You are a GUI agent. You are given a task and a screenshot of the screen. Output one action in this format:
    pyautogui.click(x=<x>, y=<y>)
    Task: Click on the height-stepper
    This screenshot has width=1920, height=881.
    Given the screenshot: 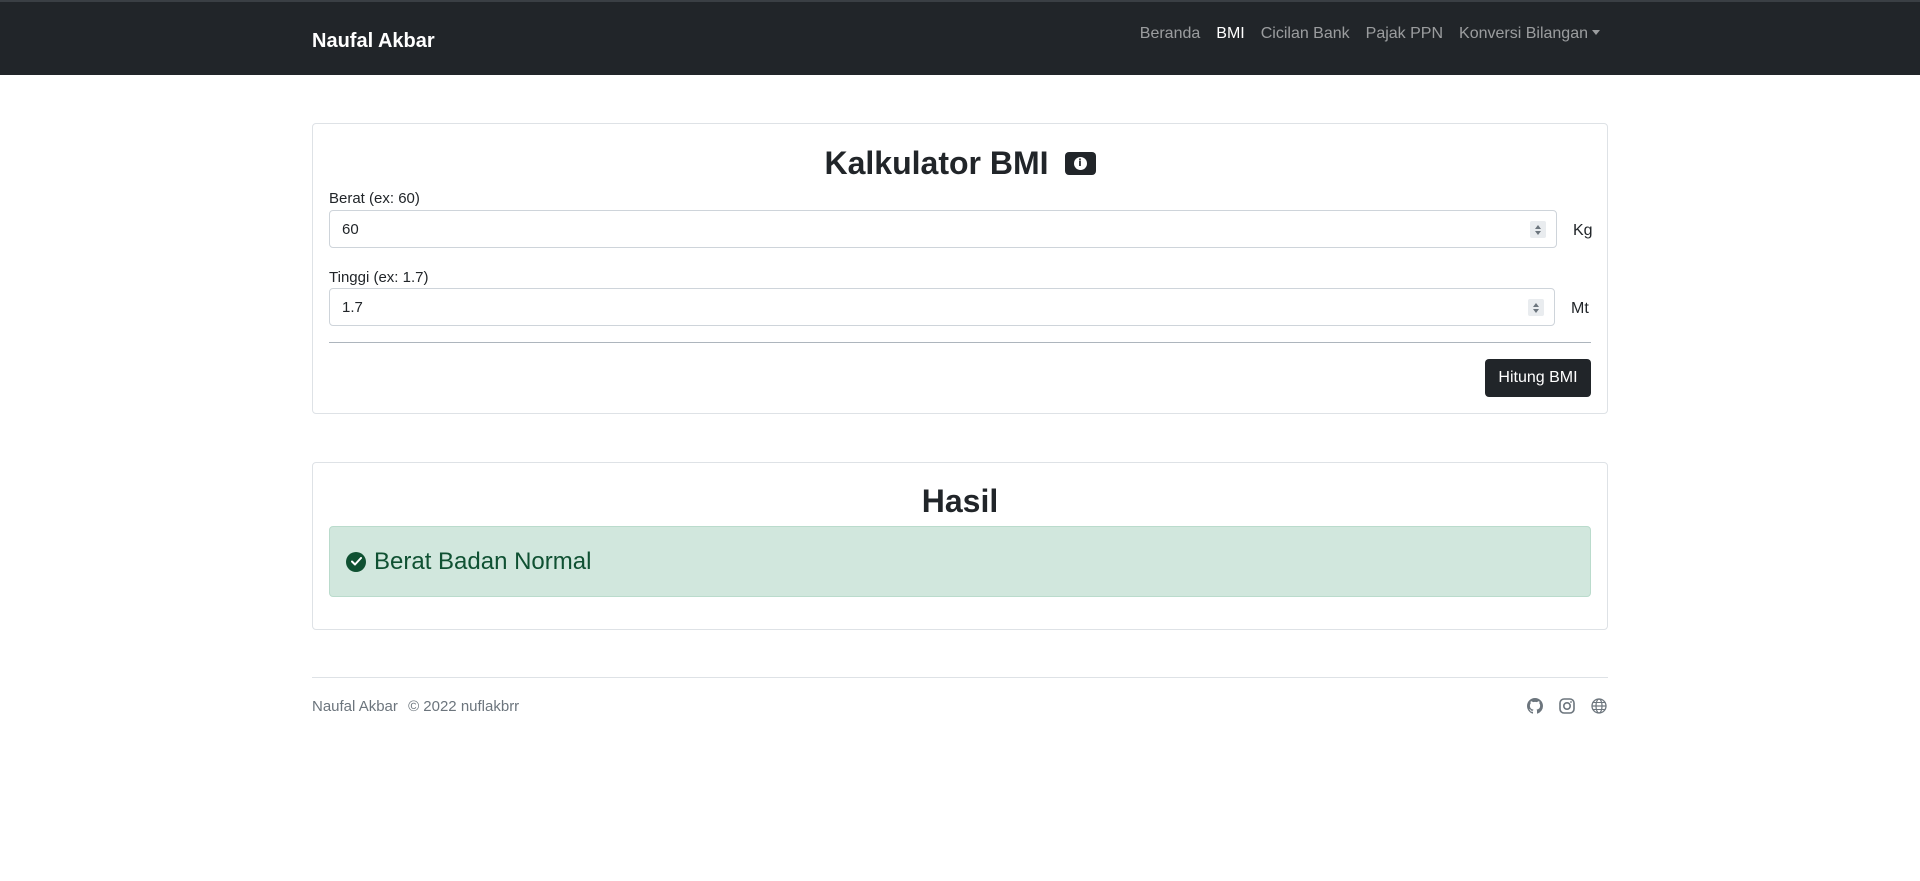 What is the action you would take?
    pyautogui.click(x=1536, y=307)
    